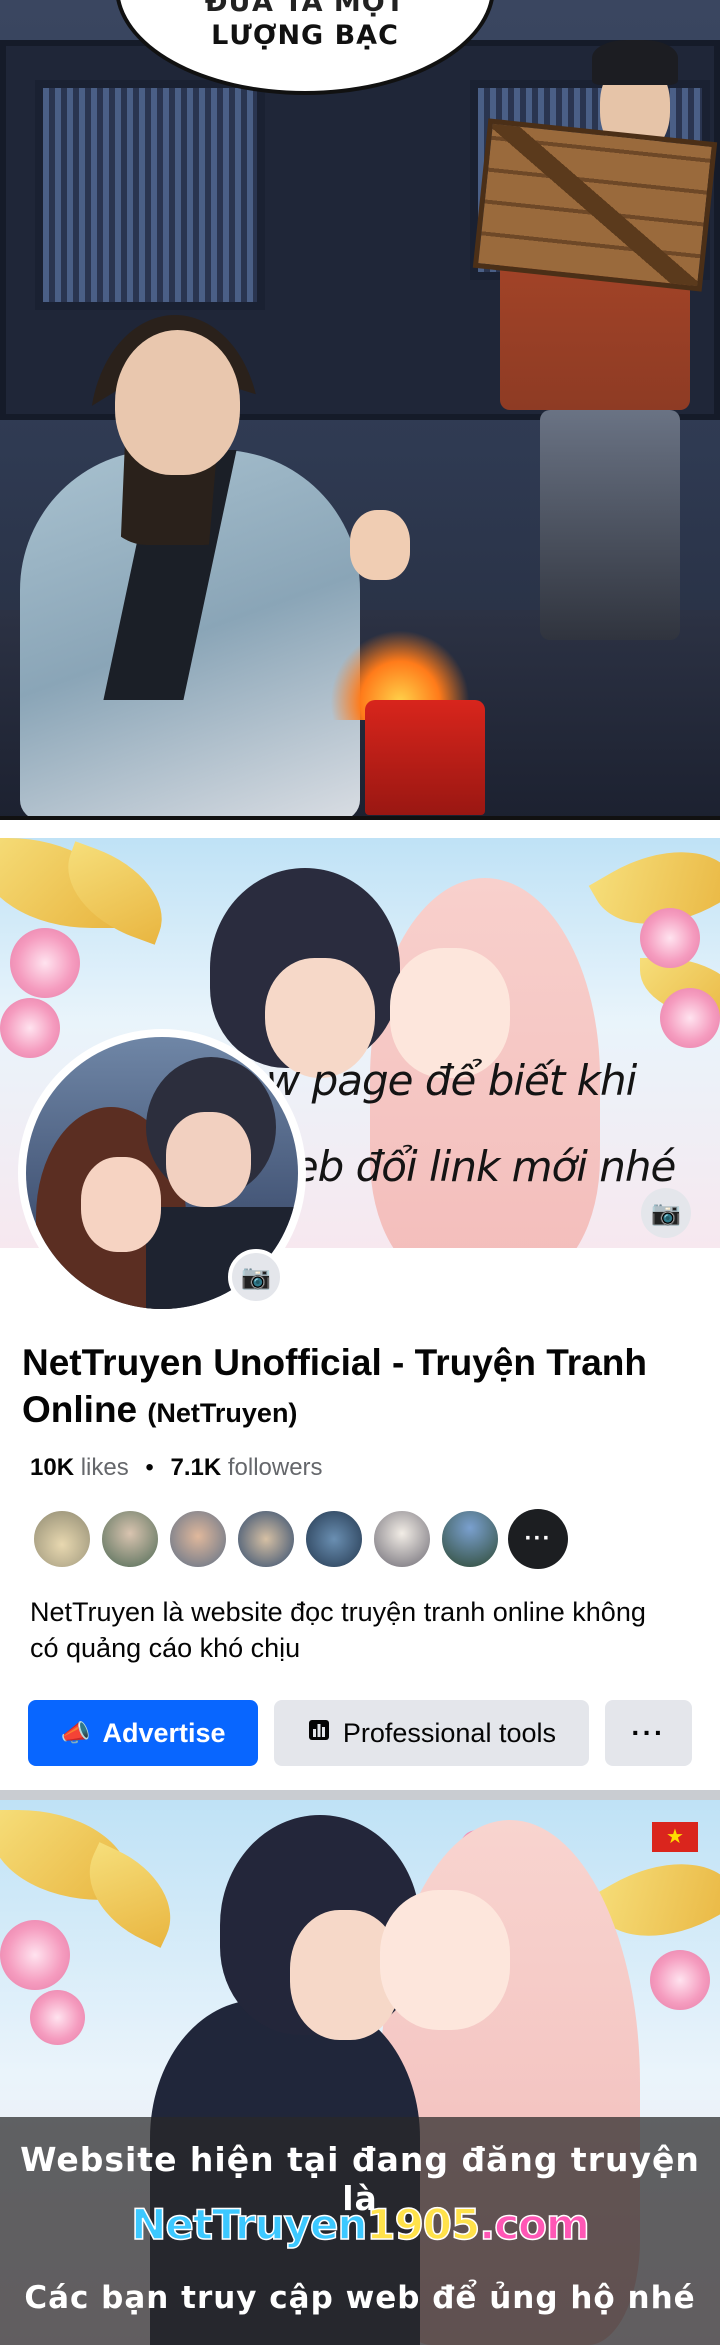 The image size is (720, 2345). Describe the element at coordinates (275, 1467) in the screenshot. I see `followers-label: followers` at that location.